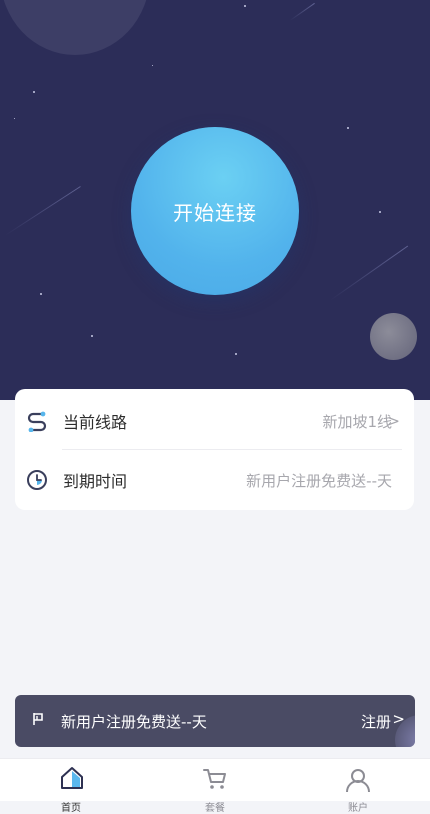 This screenshot has width=430, height=814. I want to click on tab-account: 账户, so click(358, 789).